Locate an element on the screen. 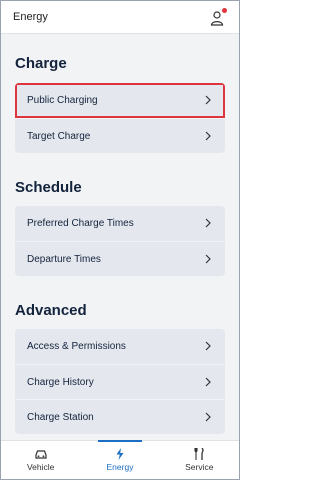  nav-service: Service is located at coordinates (199, 460).